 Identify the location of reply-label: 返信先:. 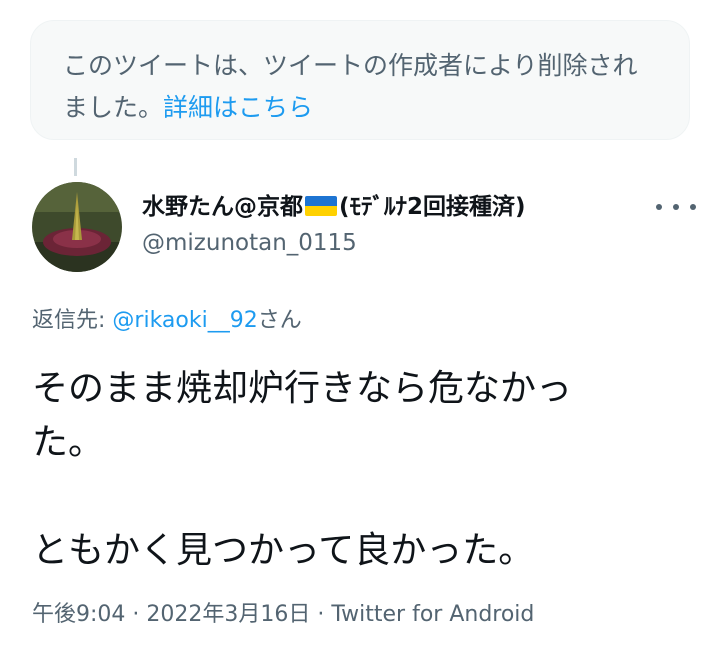
(69, 320).